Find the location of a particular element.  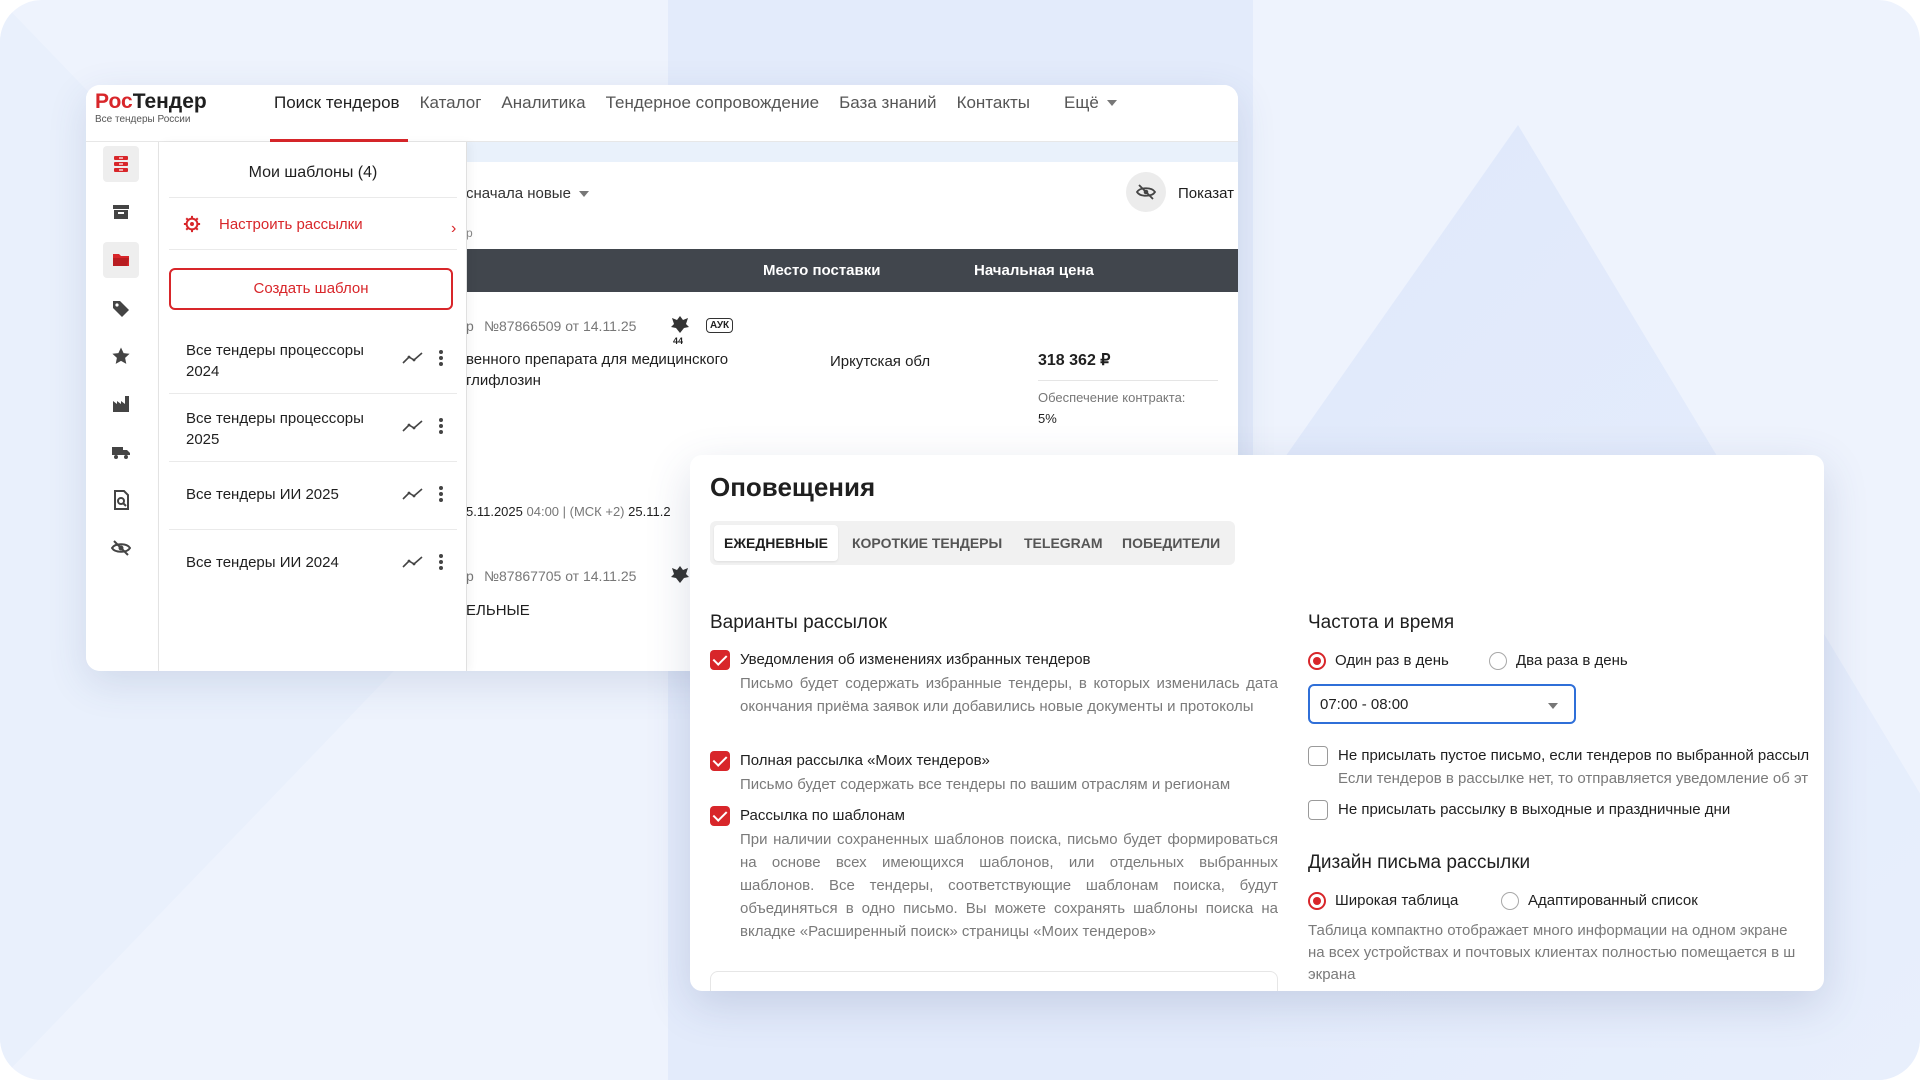

frequency-heading: Частота и время is located at coordinates (1381, 622).